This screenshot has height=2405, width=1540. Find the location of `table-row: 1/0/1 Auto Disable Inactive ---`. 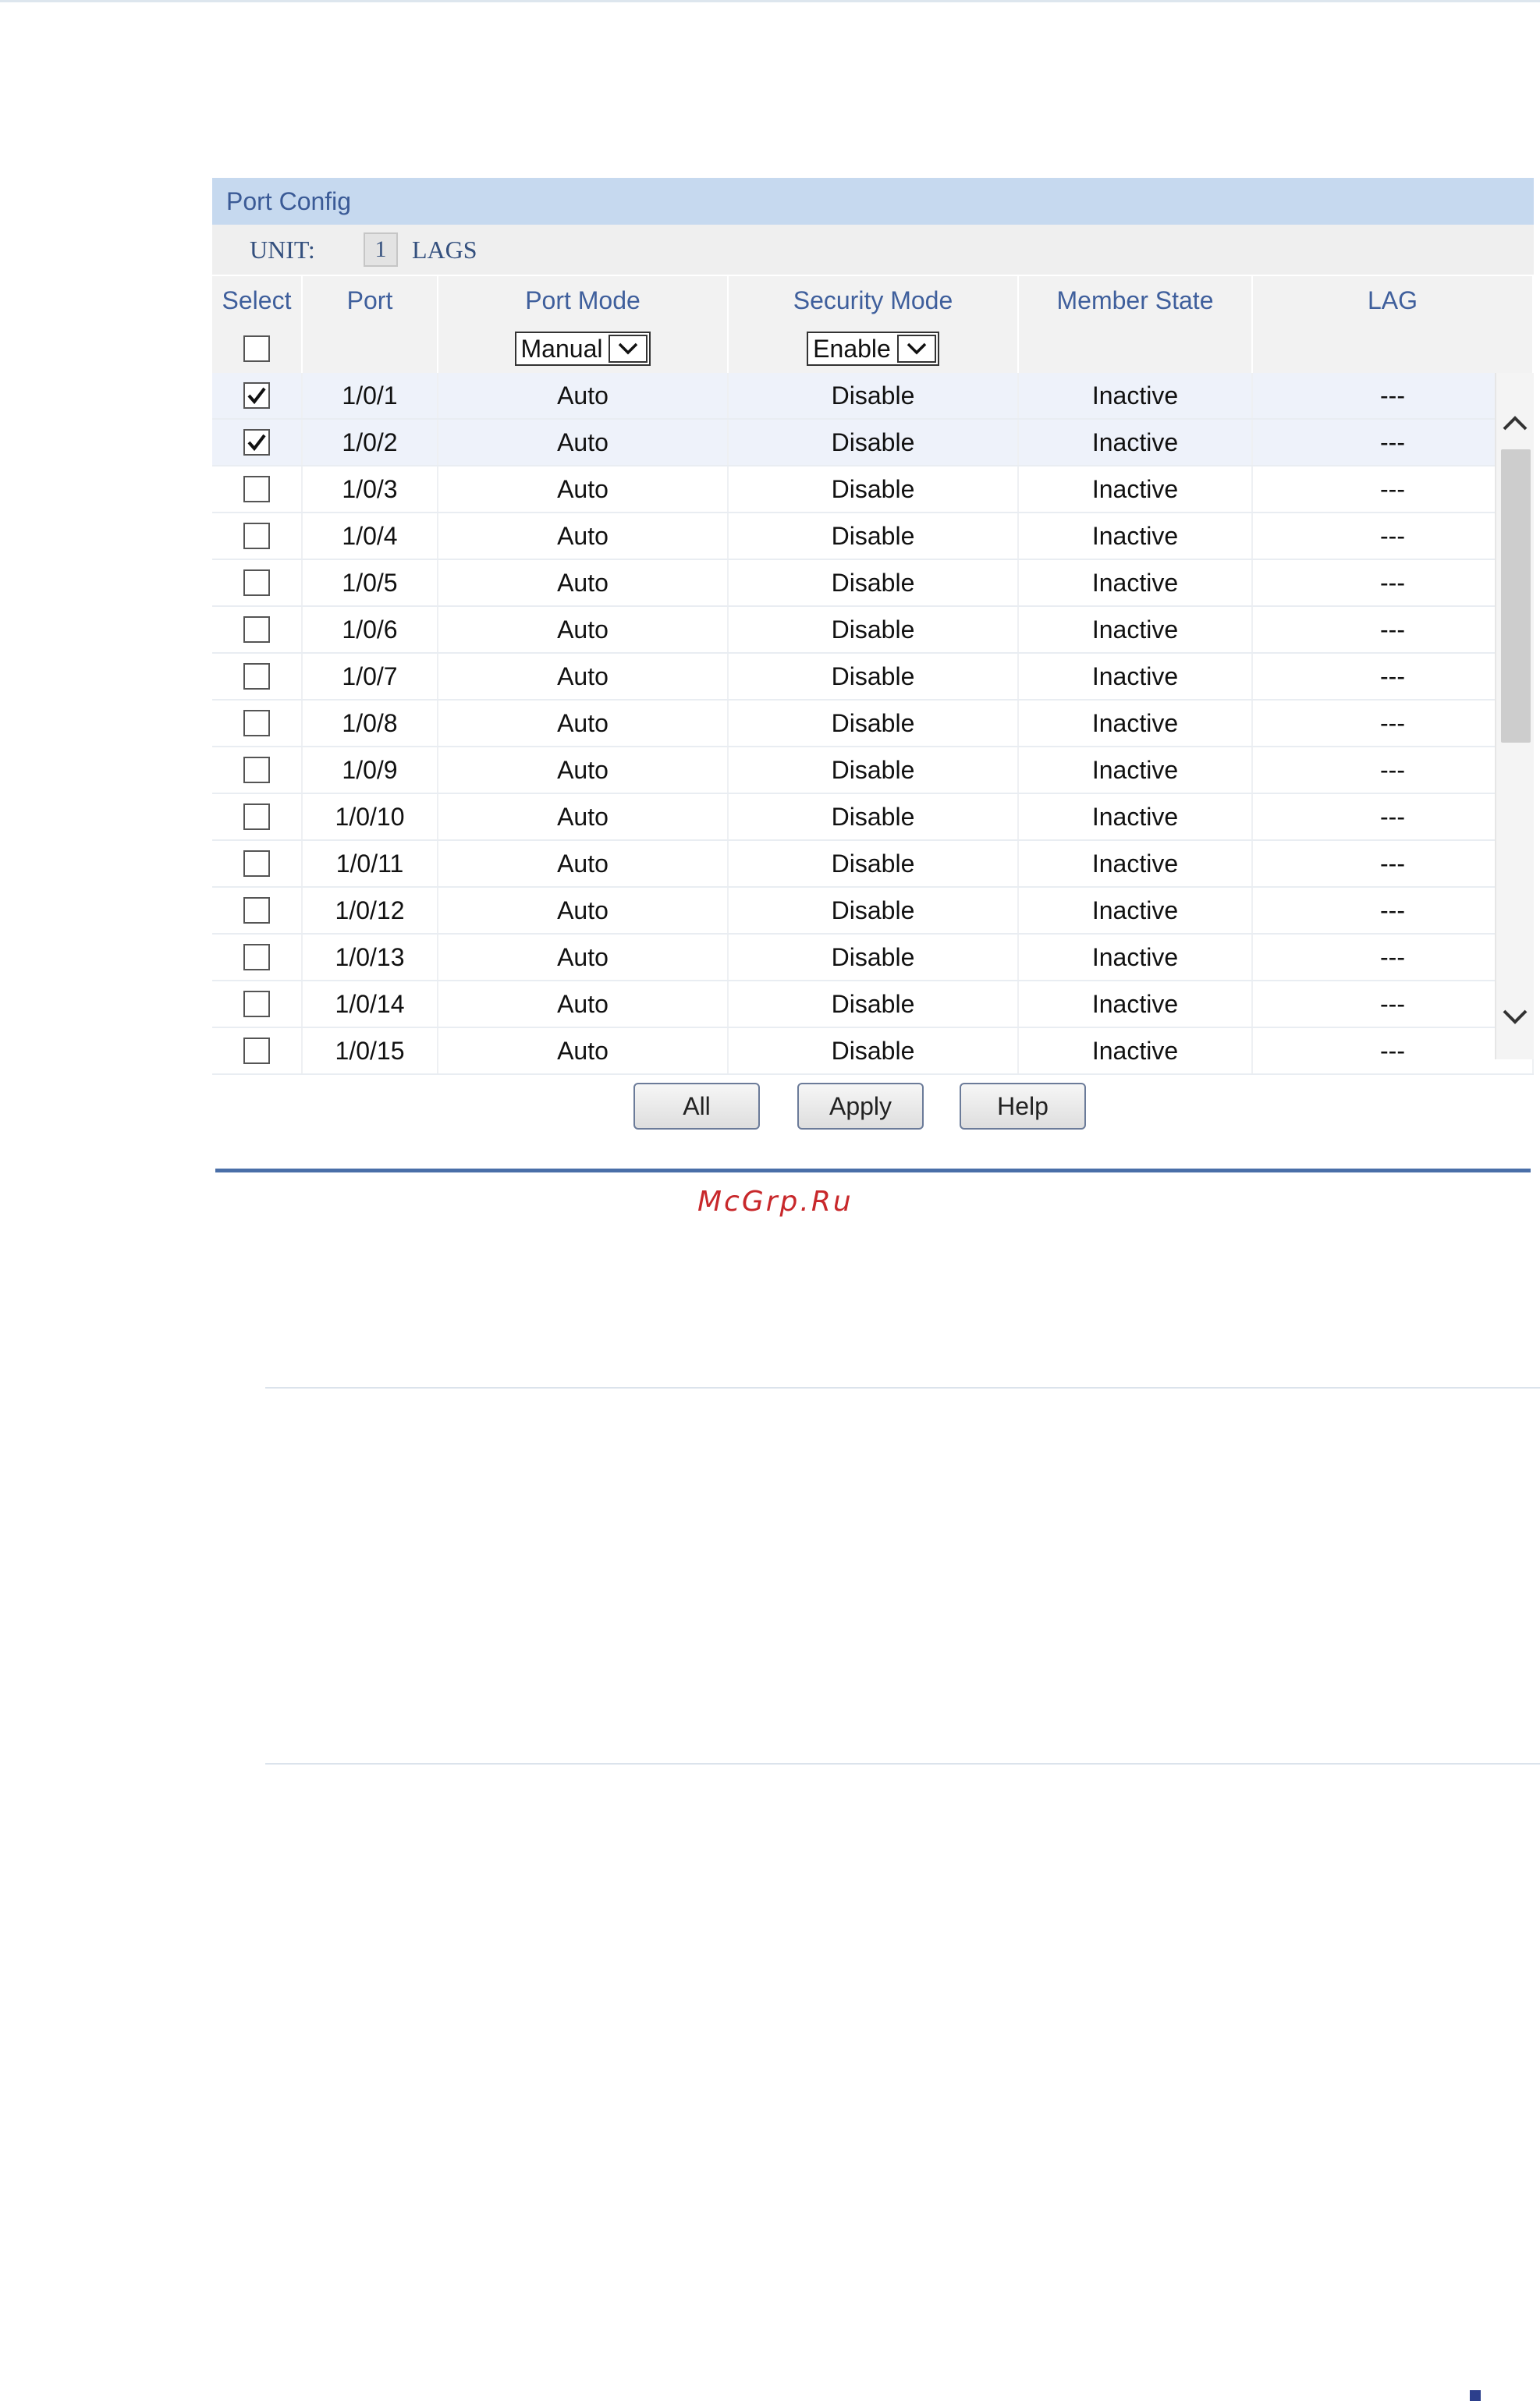

table-row: 1/0/1 Auto Disable Inactive --- is located at coordinates (873, 396).